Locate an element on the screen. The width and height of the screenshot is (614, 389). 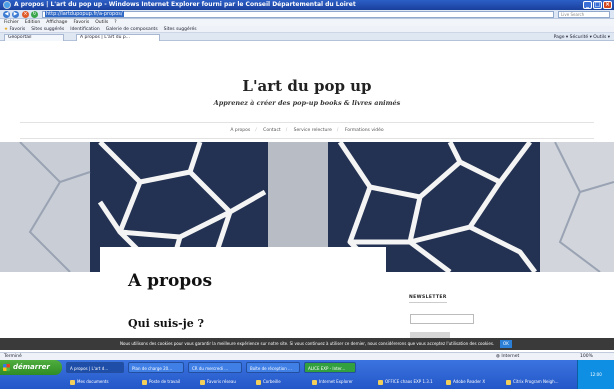
window-controls: _ □ × is located at coordinates (597, 5).